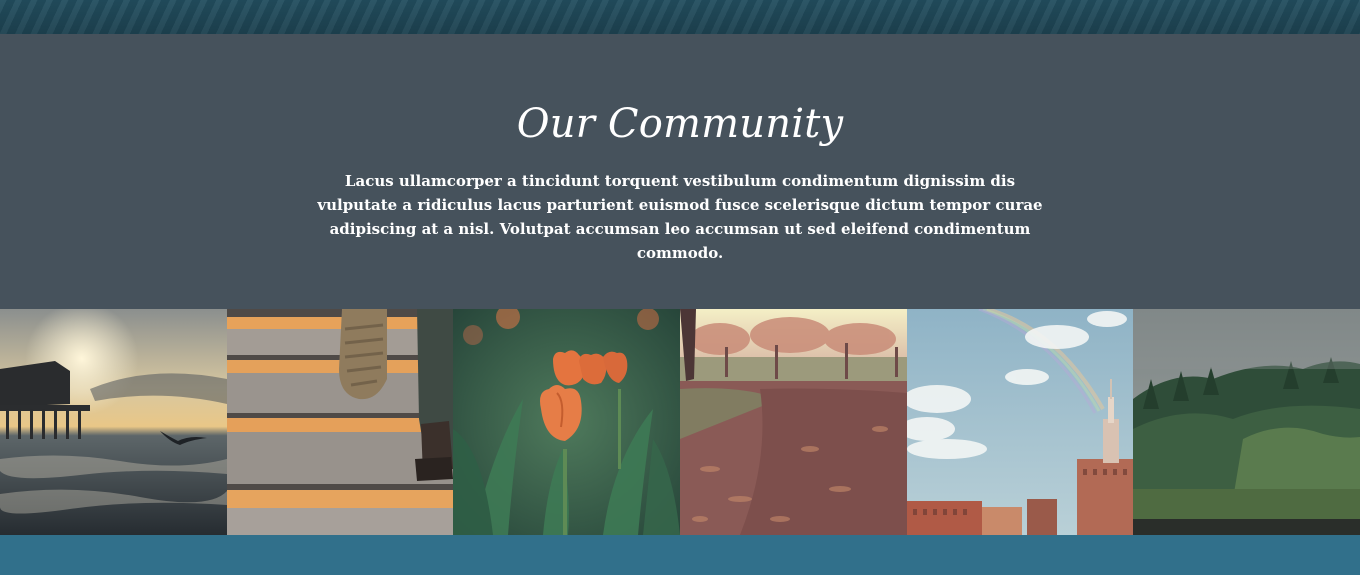 This screenshot has width=1360, height=575. I want to click on autumn-path-photo, so click(793, 422).